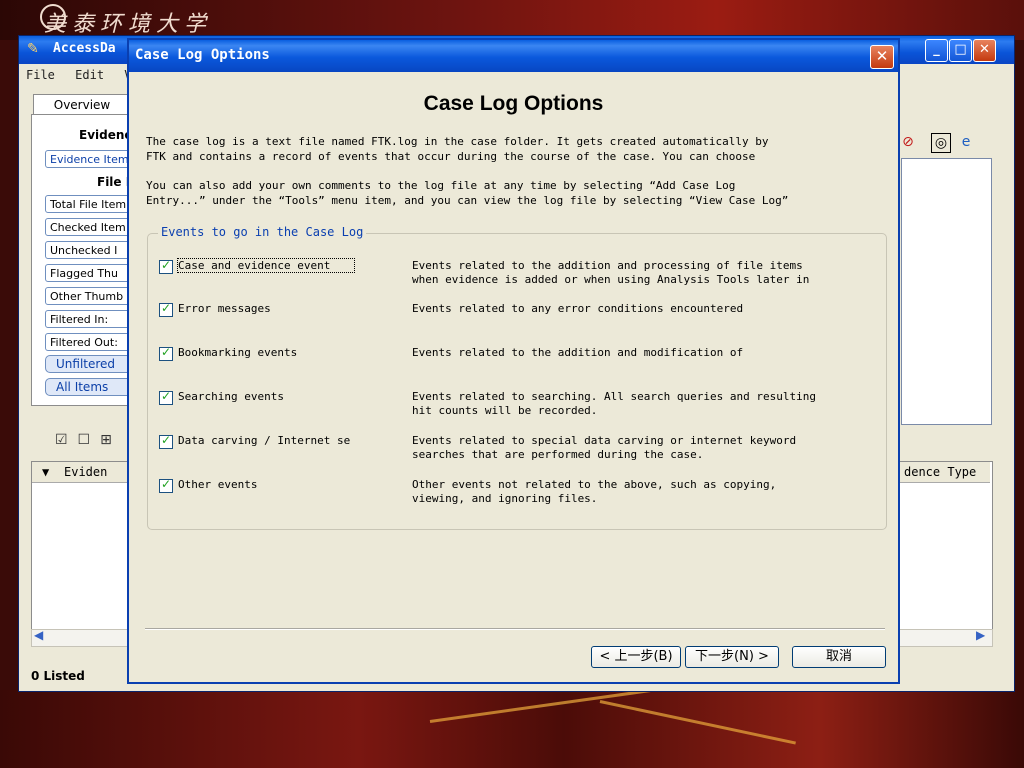 The width and height of the screenshot is (1024, 768). I want to click on sort-arrow-icon: ▼, so click(45, 472).